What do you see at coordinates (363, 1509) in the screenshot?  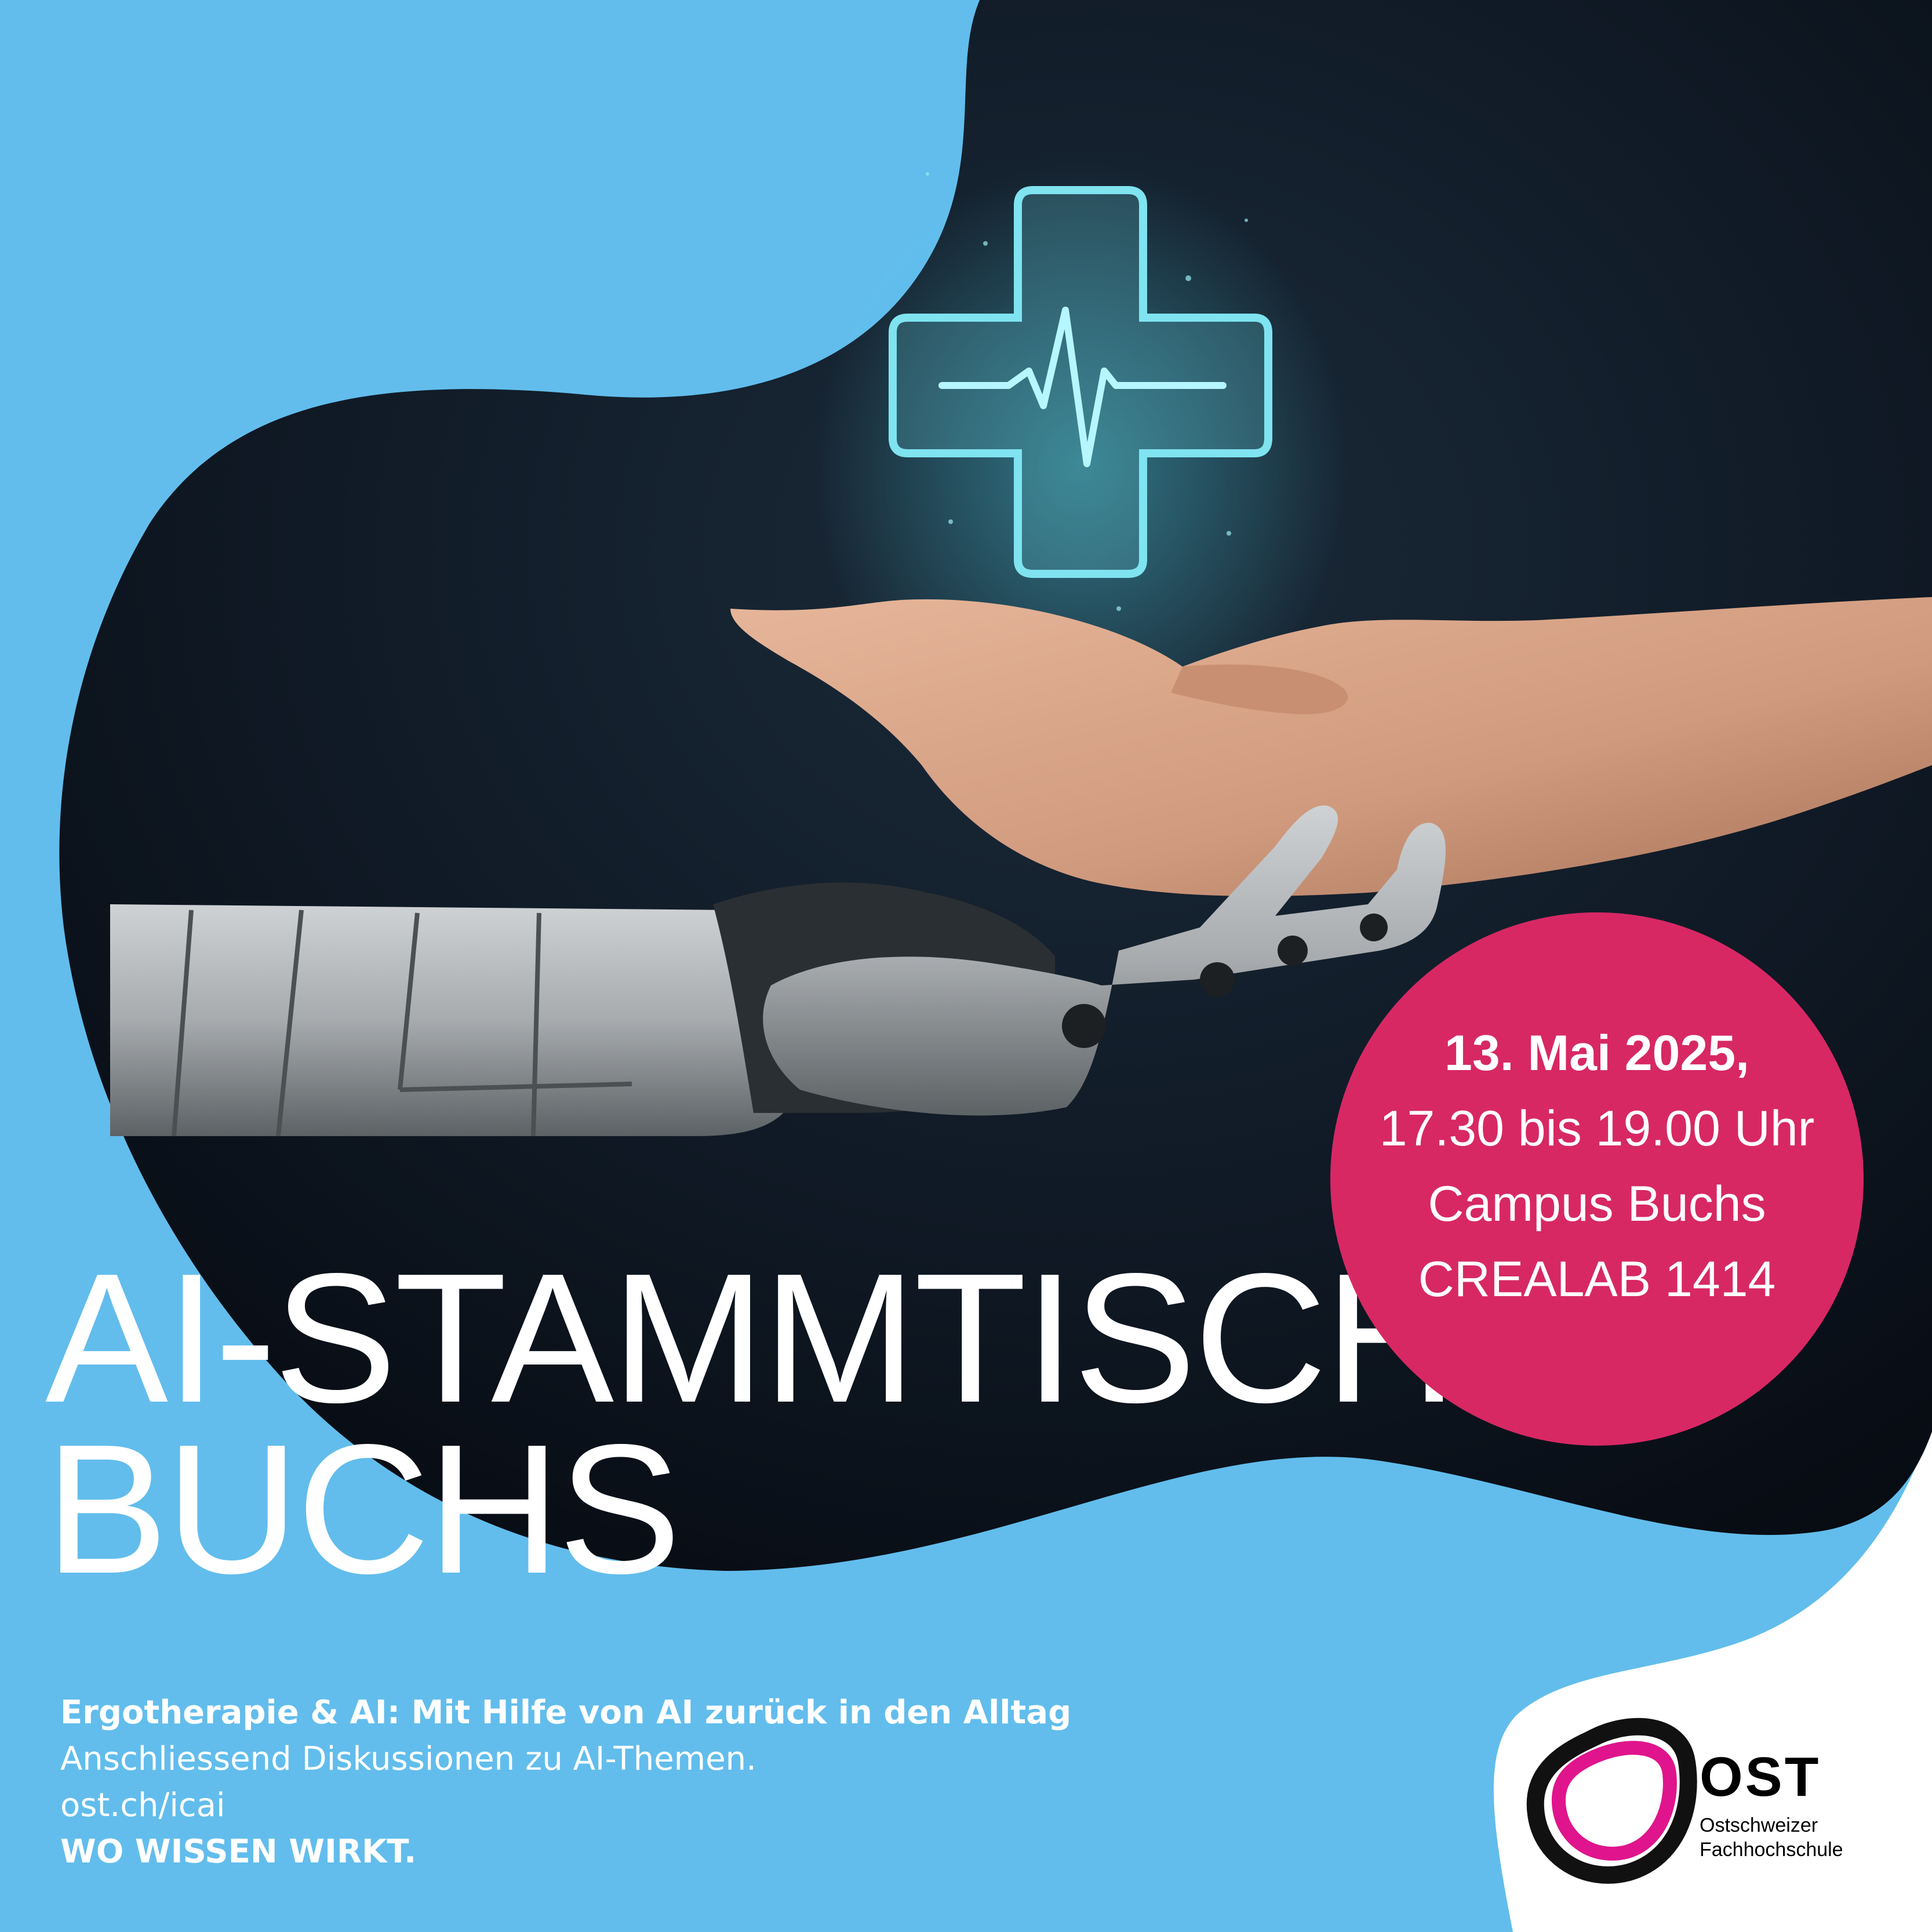 I see `title-line-2: BUCHS` at bounding box center [363, 1509].